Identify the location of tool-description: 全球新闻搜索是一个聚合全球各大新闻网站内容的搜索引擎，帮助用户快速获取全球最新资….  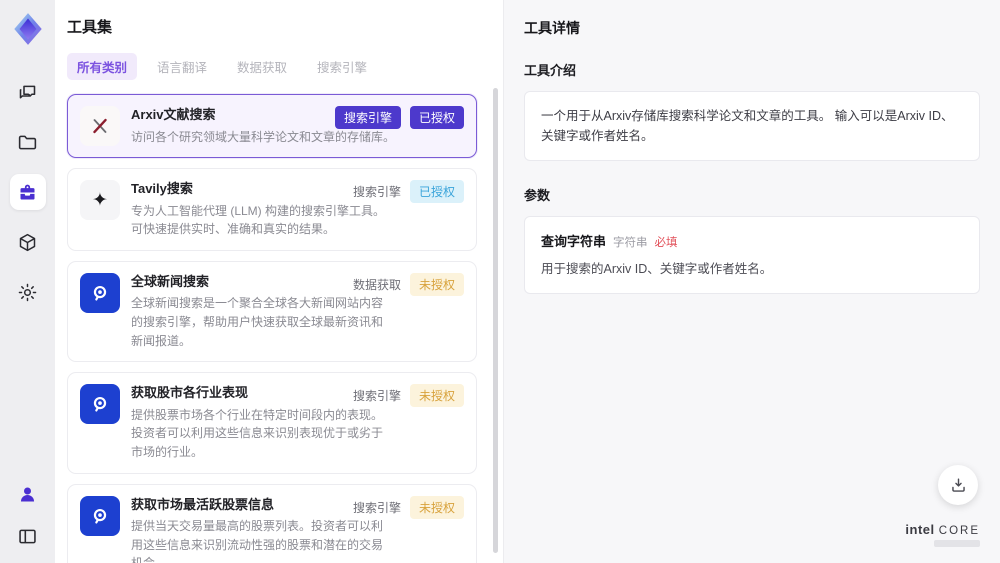
(257, 322).